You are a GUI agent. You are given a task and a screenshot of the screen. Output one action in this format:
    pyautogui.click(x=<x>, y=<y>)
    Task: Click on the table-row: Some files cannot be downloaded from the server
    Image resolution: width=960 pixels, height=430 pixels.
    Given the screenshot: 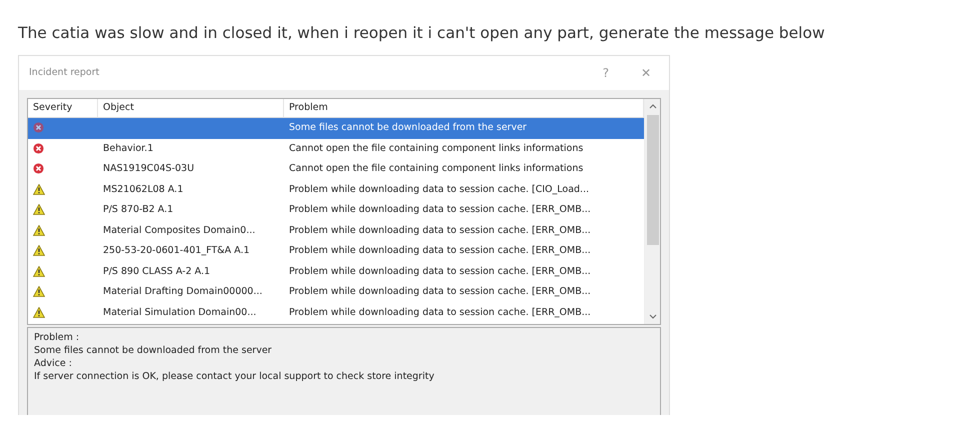 What is the action you would take?
    pyautogui.click(x=336, y=128)
    